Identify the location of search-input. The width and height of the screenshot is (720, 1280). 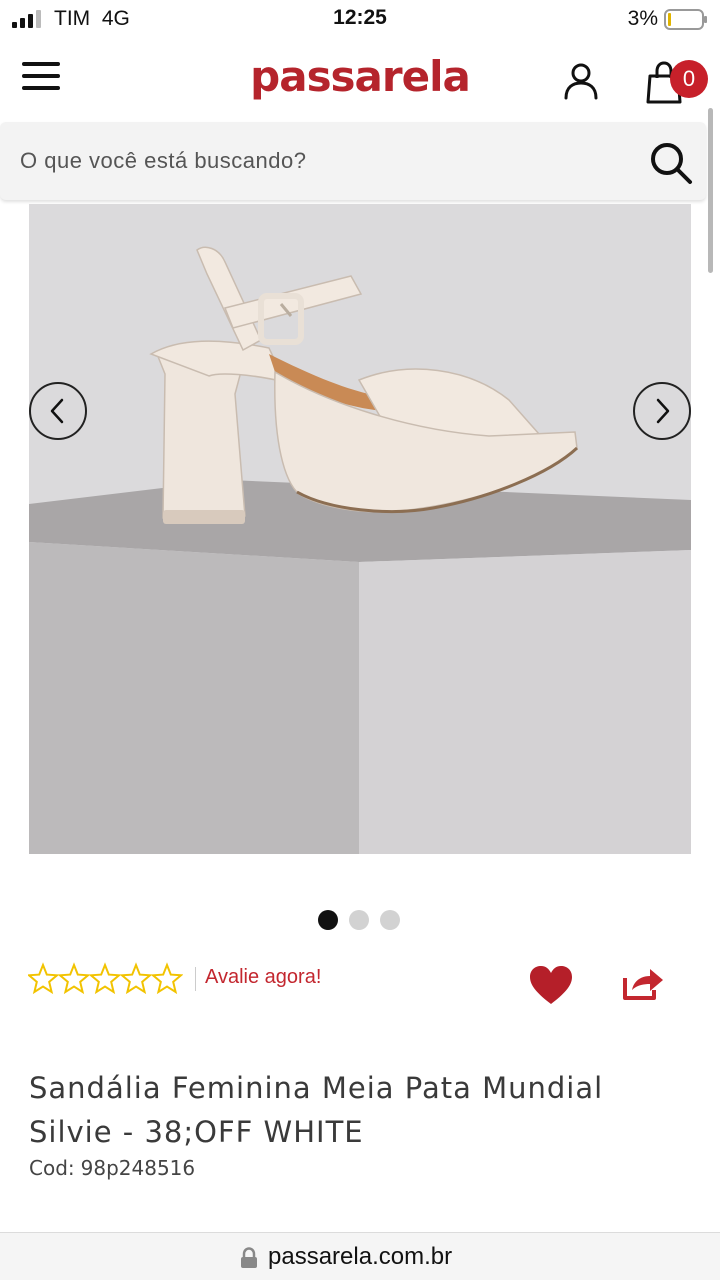
(320, 161).